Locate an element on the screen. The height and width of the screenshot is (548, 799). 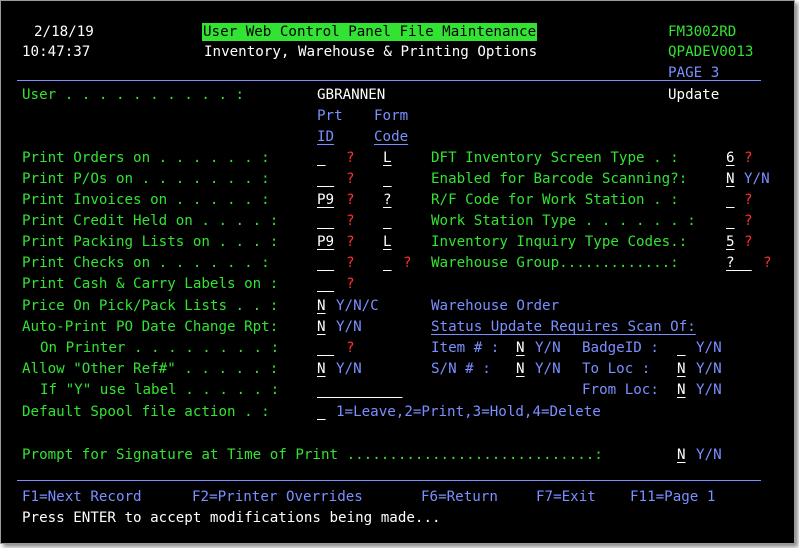
print-checks-prt-id-field: __ is located at coordinates (325, 263).